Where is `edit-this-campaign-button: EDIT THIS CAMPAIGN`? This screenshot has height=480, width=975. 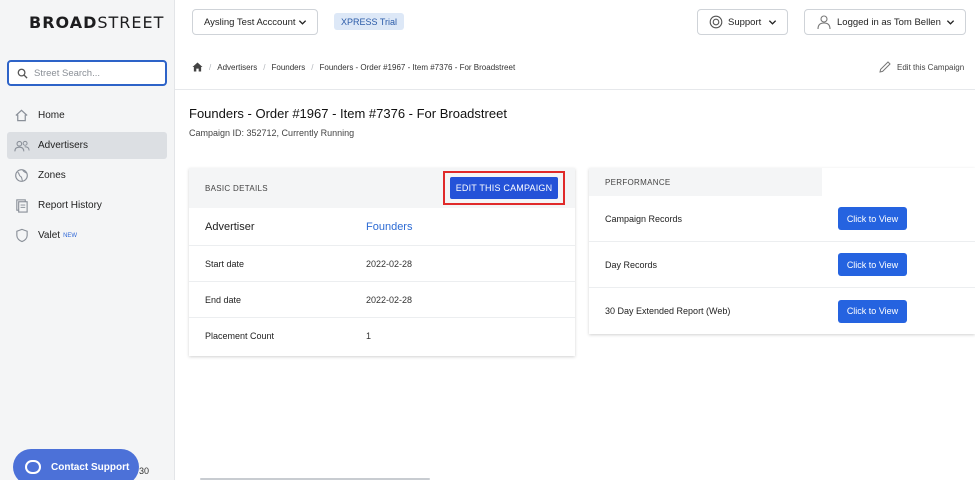
edit-this-campaign-button: EDIT THIS CAMPAIGN is located at coordinates (504, 188).